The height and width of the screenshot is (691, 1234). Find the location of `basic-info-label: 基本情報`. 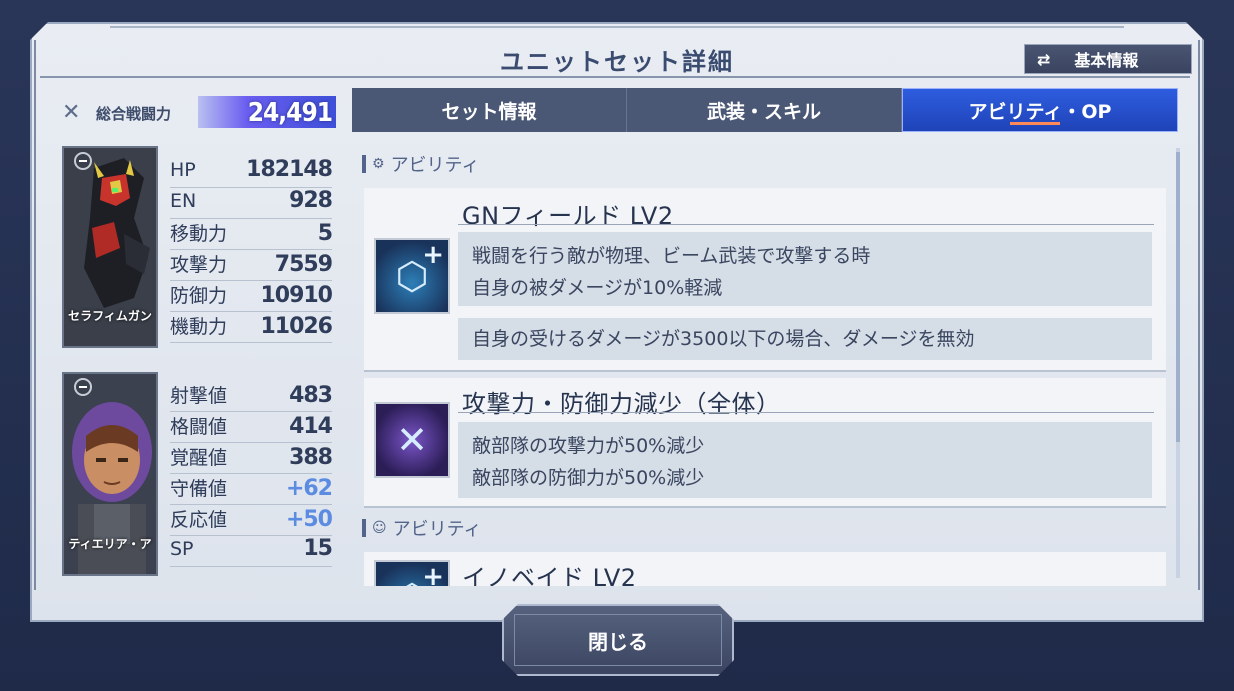

basic-info-label: 基本情報 is located at coordinates (1106, 60).